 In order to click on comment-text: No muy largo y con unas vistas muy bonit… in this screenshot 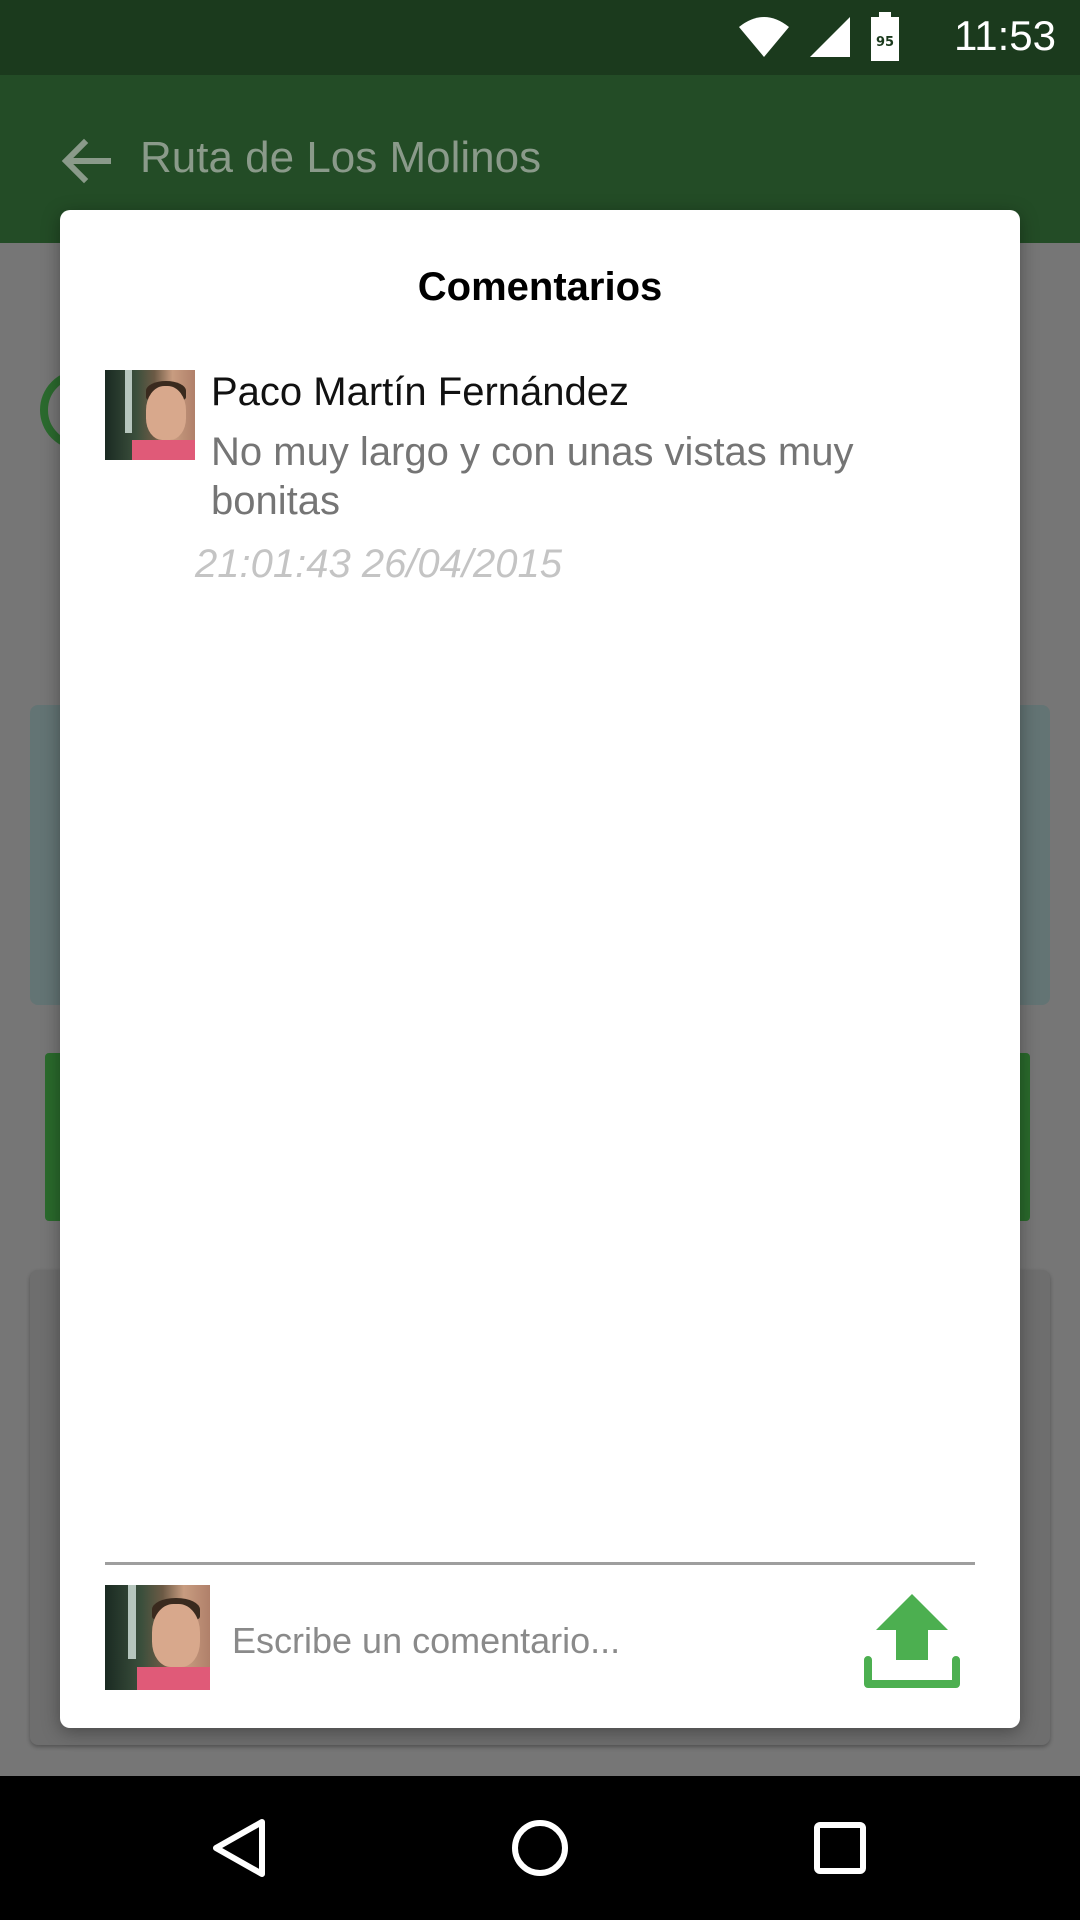, I will do `click(532, 476)`.